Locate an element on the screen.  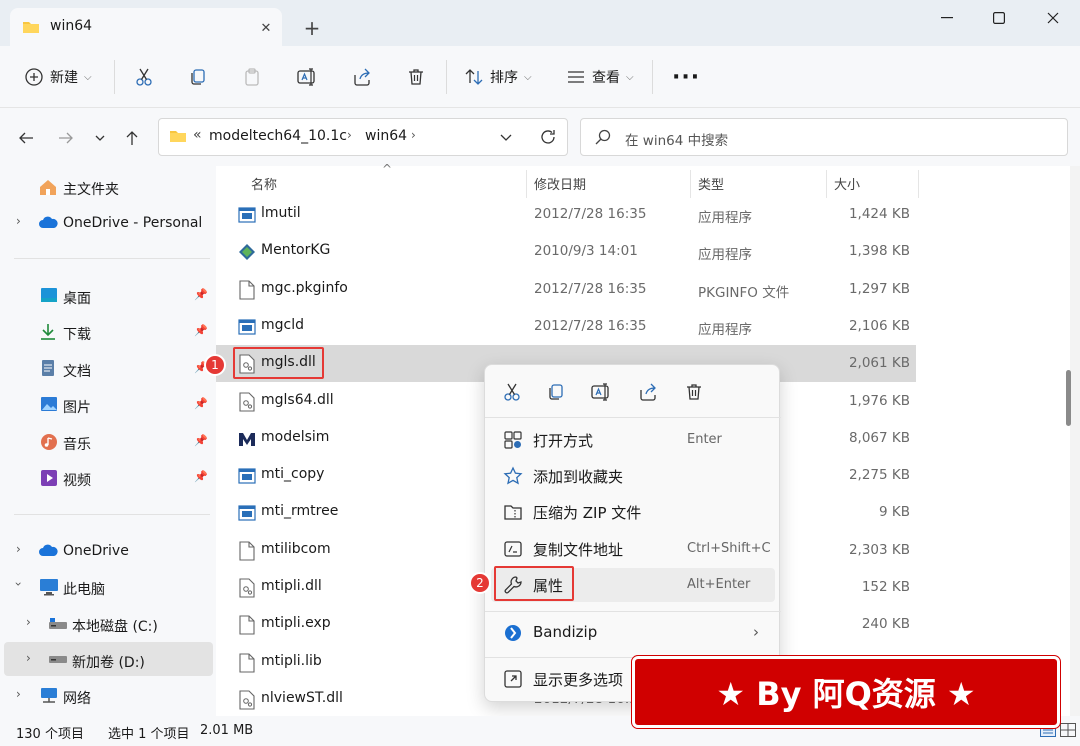
pin-icon: 📌 is located at coordinates (201, 403).